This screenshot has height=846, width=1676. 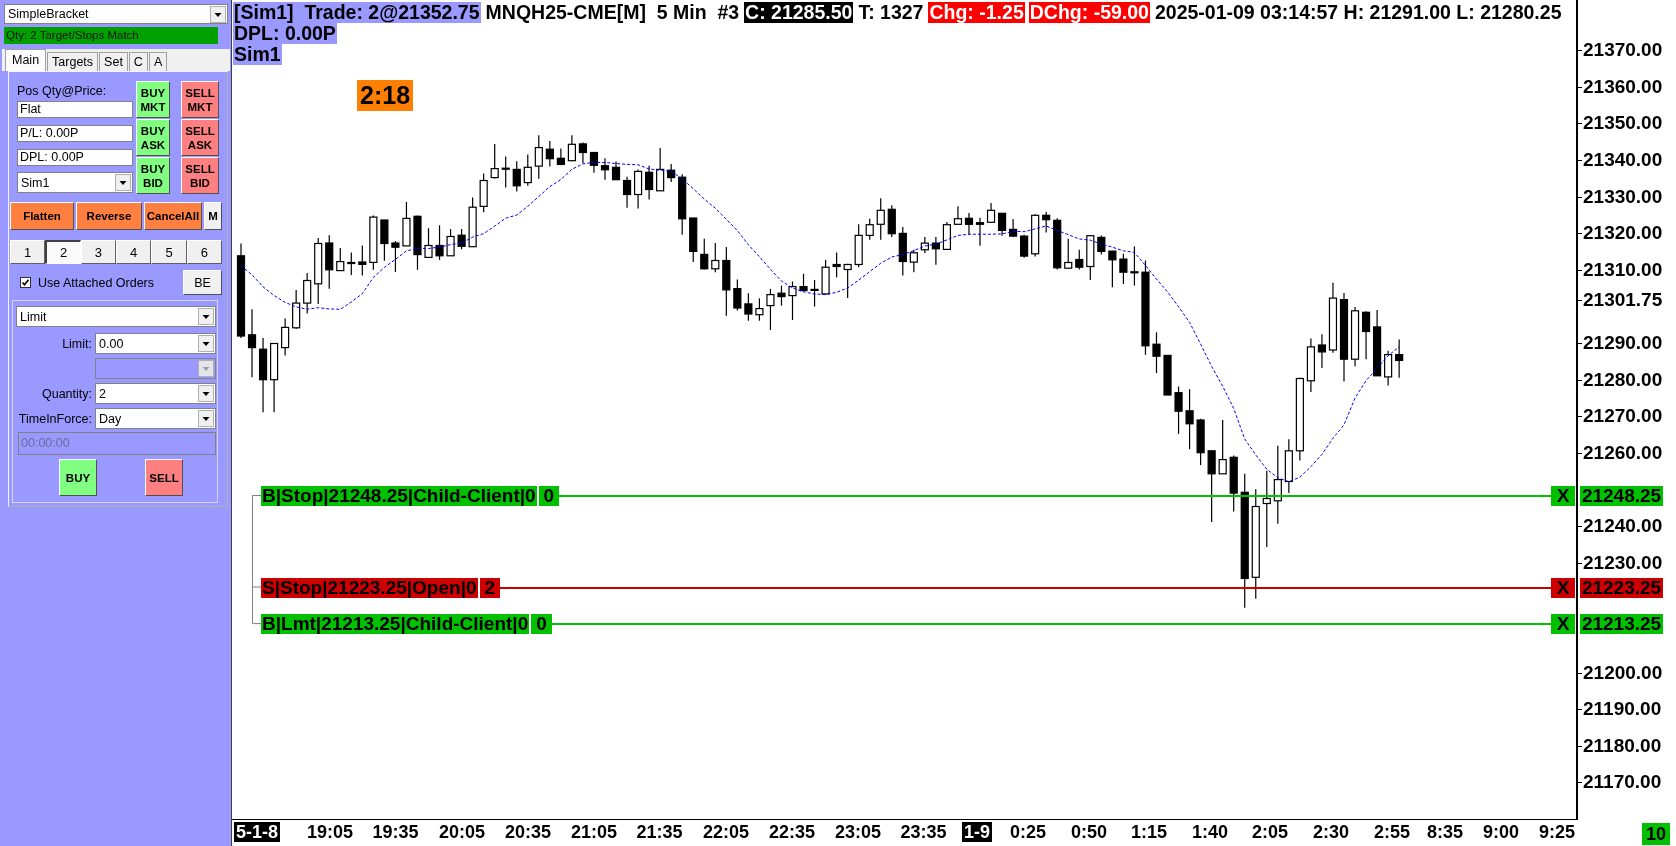 What do you see at coordinates (158, 61) in the screenshot?
I see `tab: A` at bounding box center [158, 61].